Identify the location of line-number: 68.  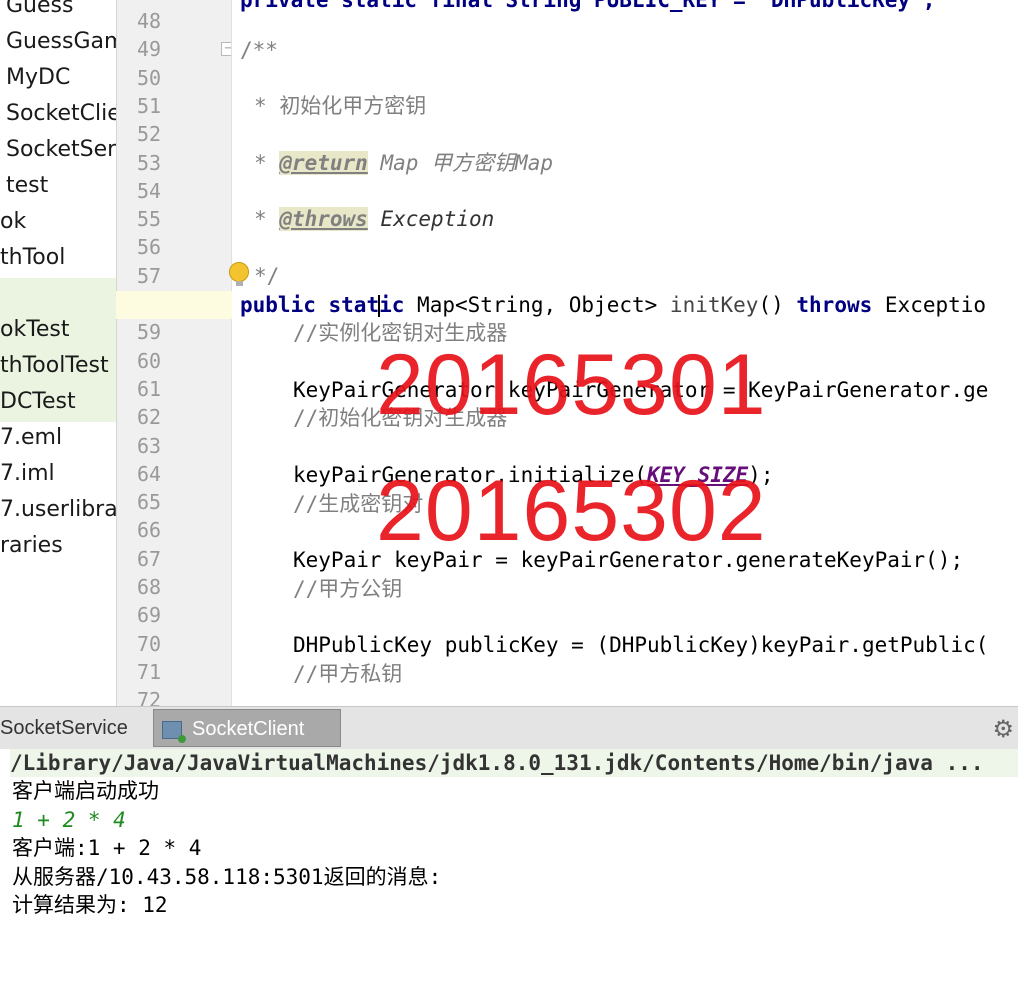
(149, 587).